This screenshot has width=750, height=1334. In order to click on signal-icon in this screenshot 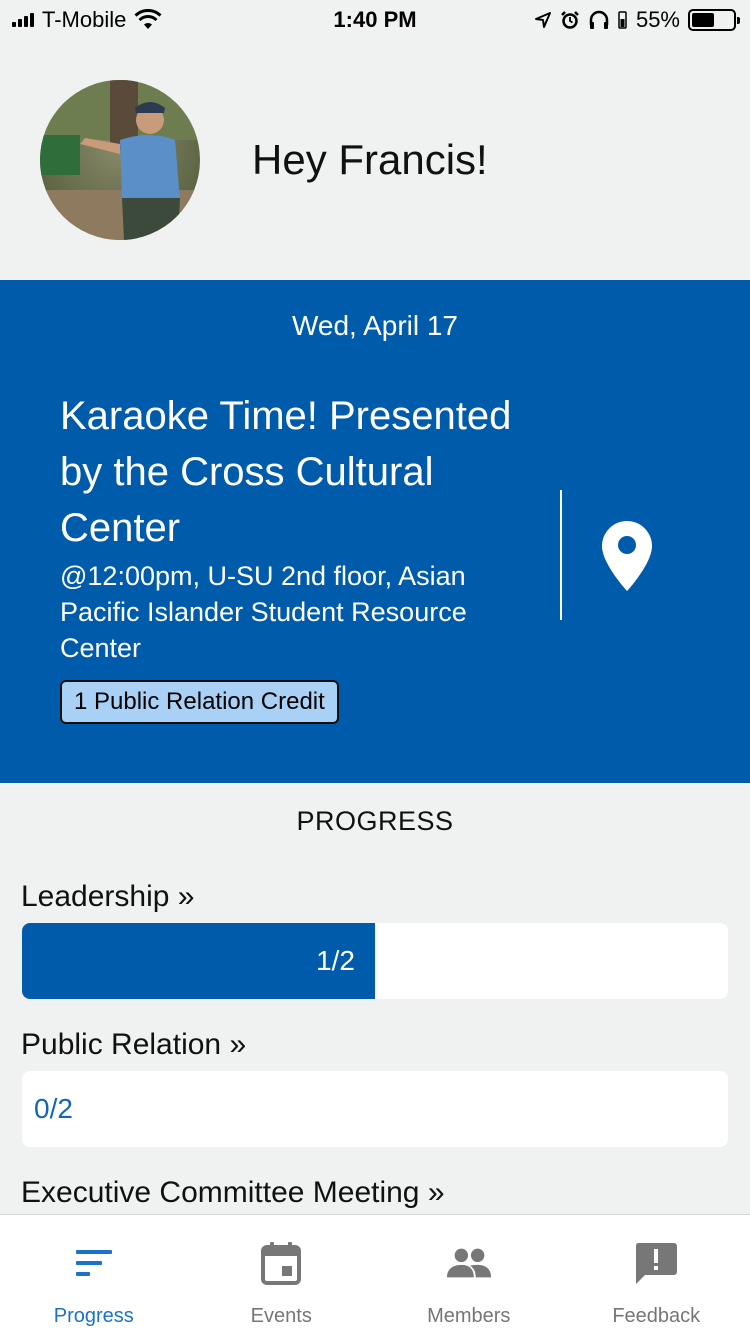, I will do `click(23, 20)`.